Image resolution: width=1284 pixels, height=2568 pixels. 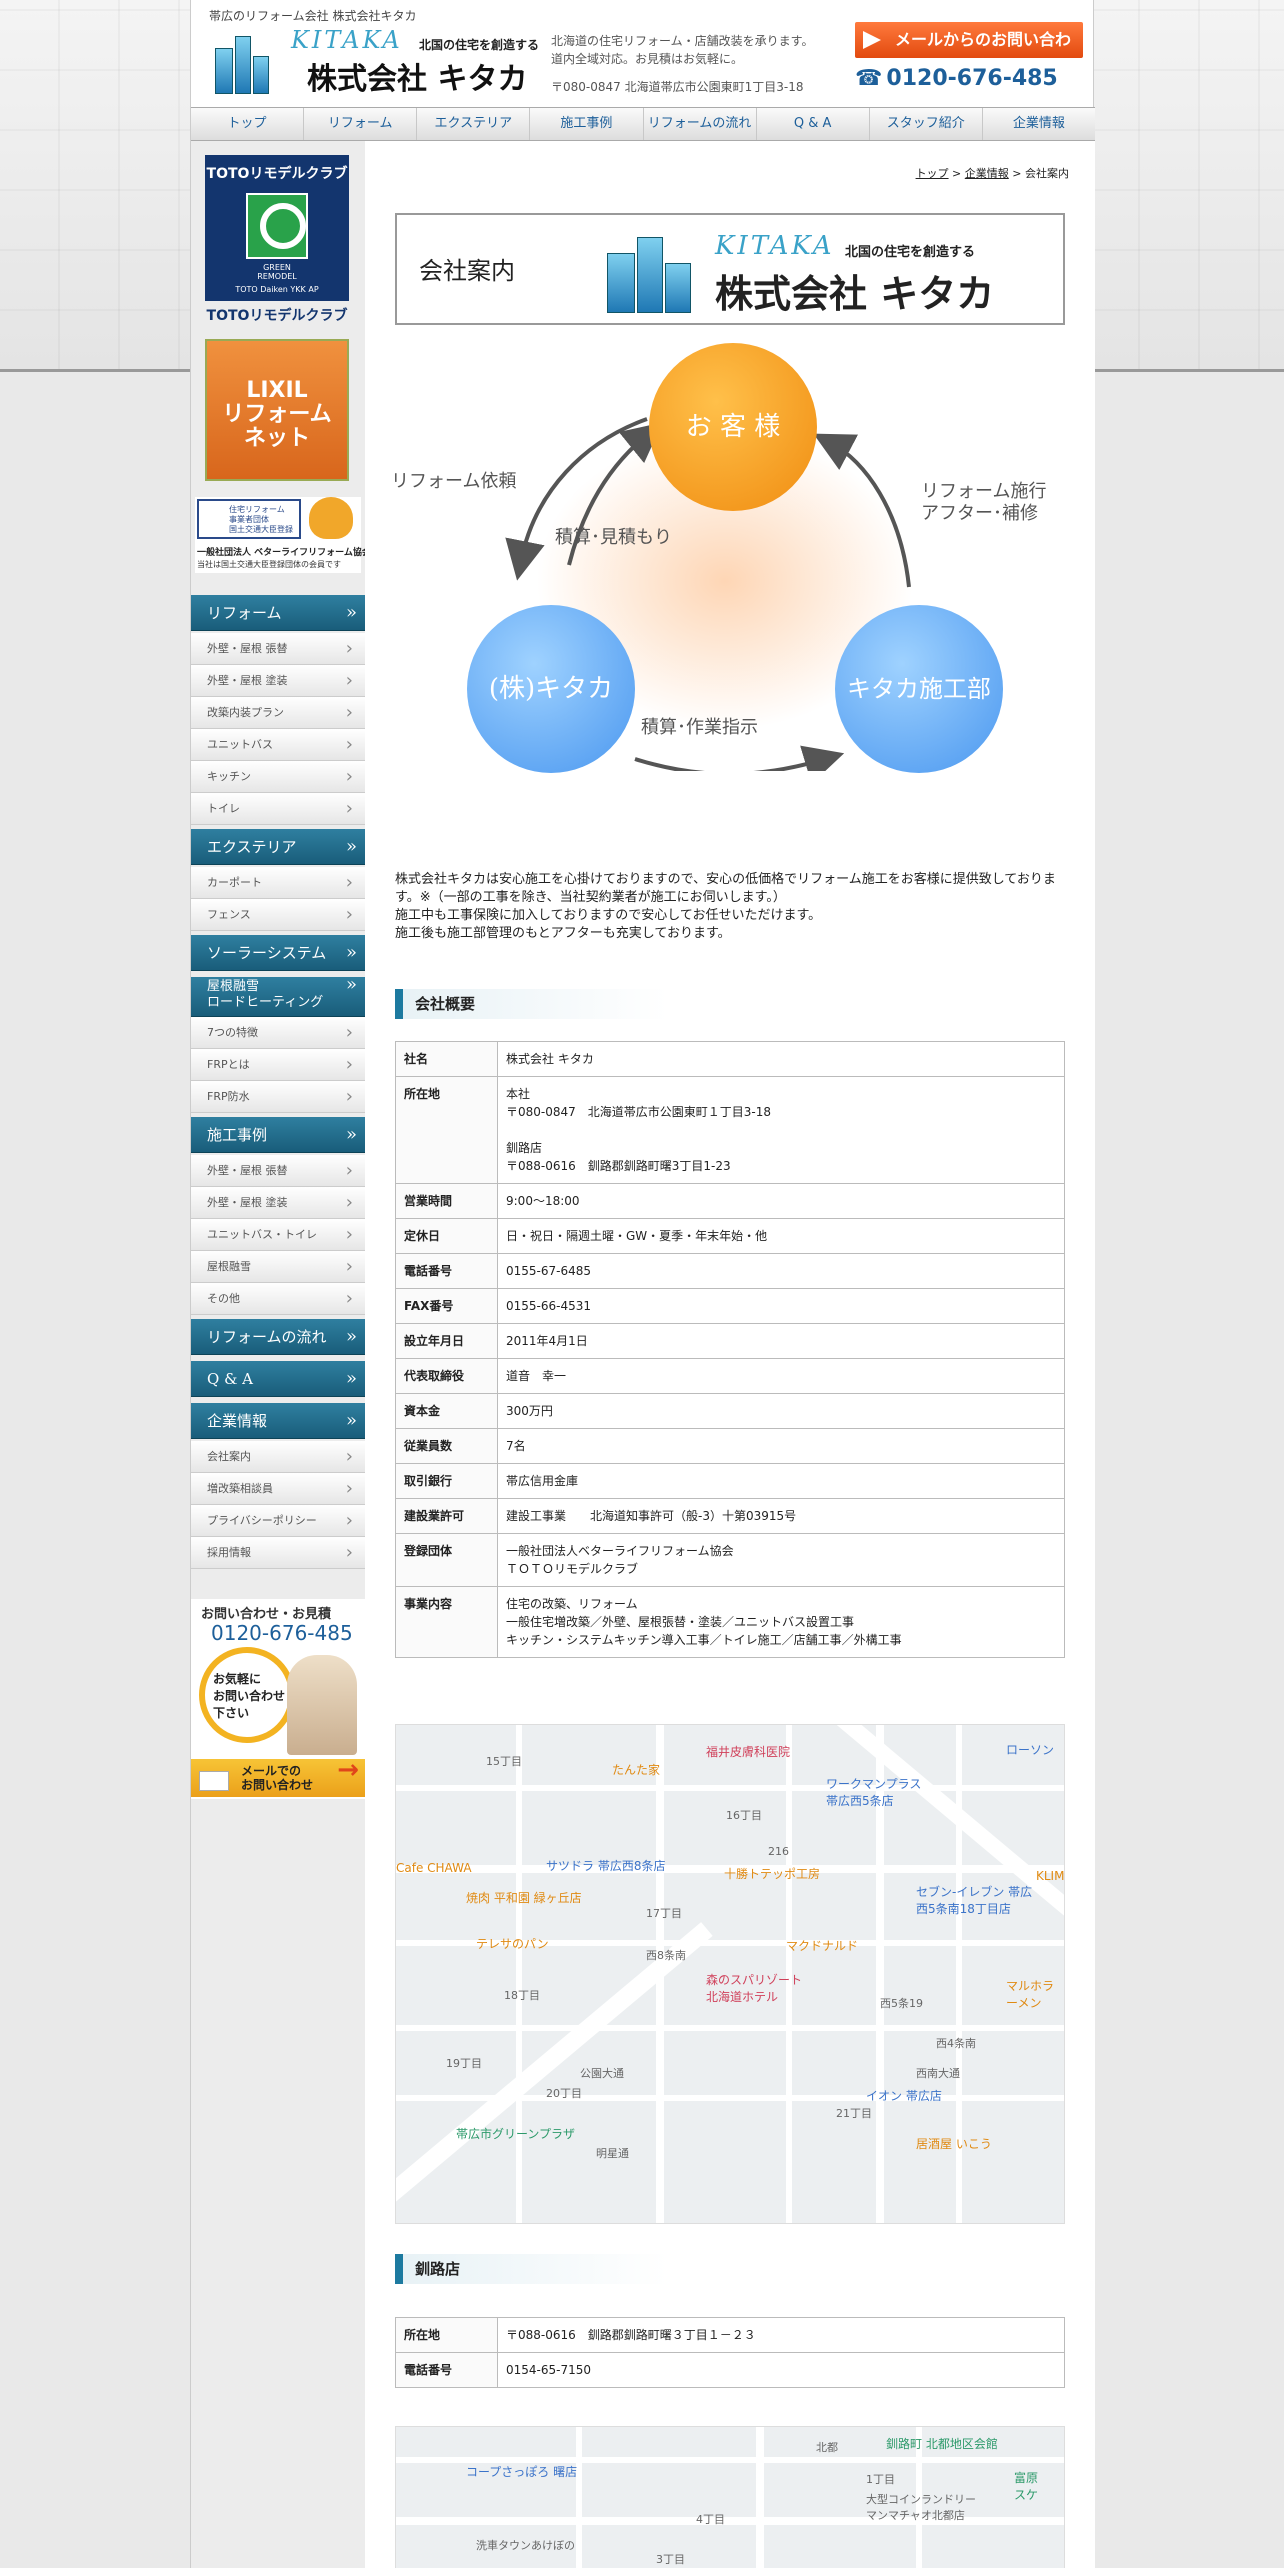 I want to click on nav-company: 企業情報, so click(x=1039, y=124).